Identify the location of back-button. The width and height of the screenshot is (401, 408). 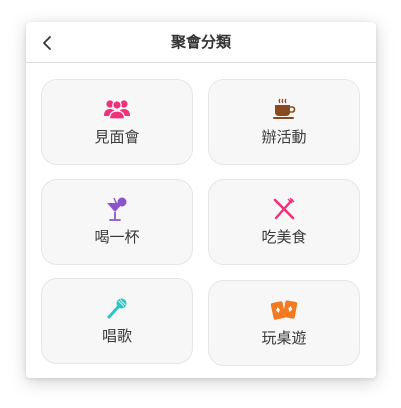
(47, 43).